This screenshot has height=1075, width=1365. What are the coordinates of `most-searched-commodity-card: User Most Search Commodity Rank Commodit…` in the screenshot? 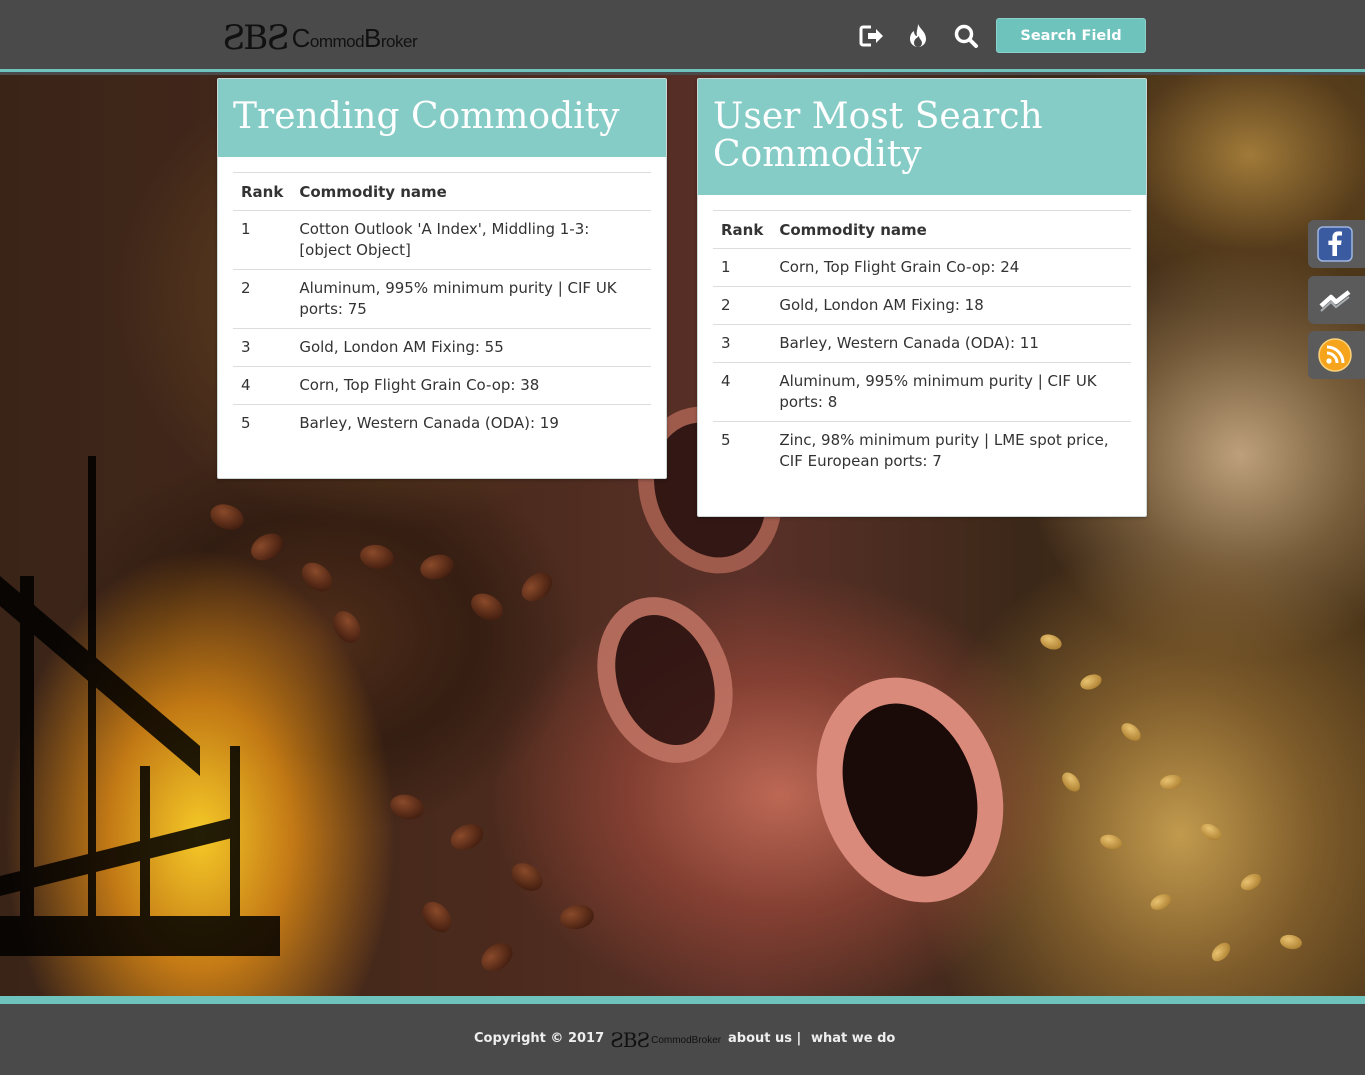 It's located at (922, 297).